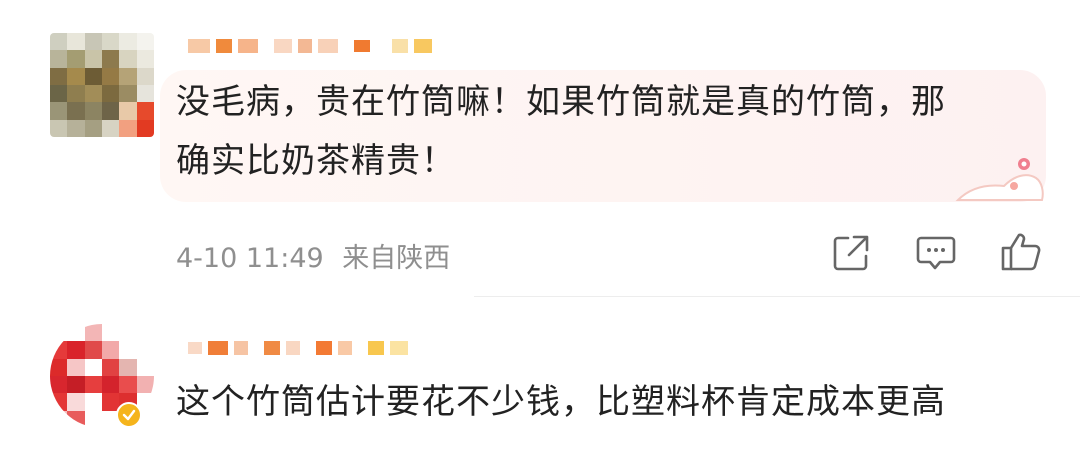 This screenshot has width=1080, height=453. What do you see at coordinates (561, 102) in the screenshot?
I see `comment-text-line: 没毛病，贵在竹筒嘛！如果竹筒就是真的竹筒，那` at bounding box center [561, 102].